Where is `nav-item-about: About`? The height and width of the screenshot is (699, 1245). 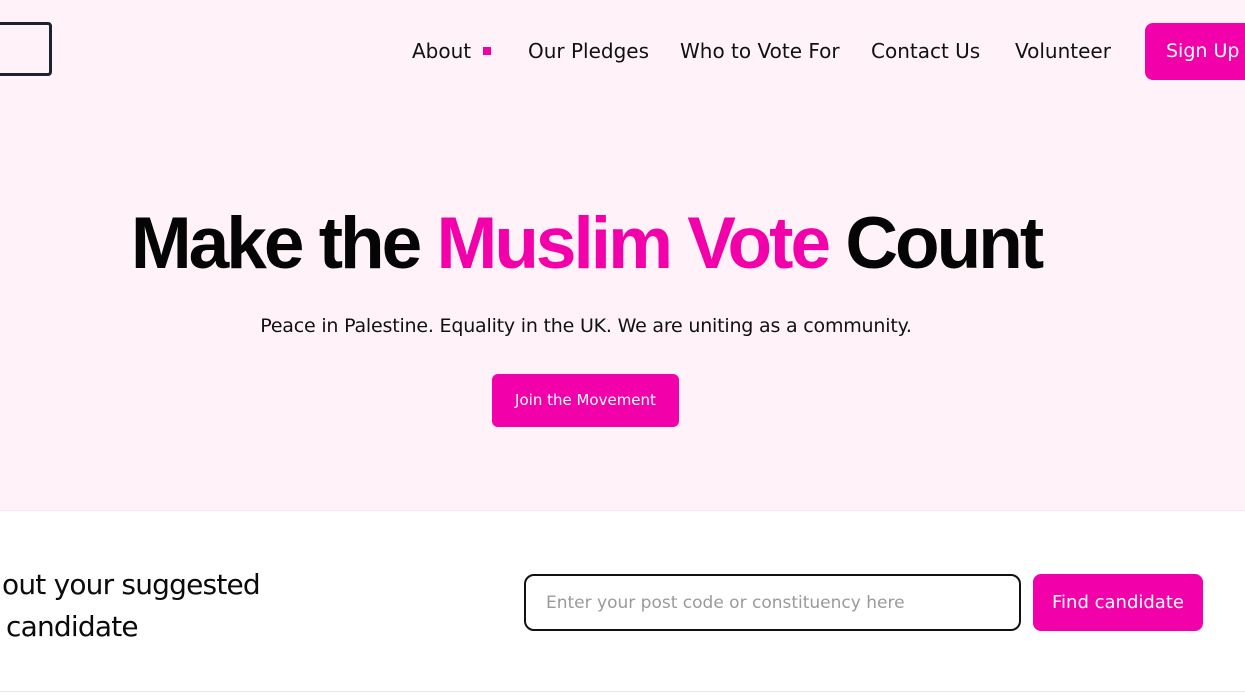
nav-item-about: About is located at coordinates (441, 51).